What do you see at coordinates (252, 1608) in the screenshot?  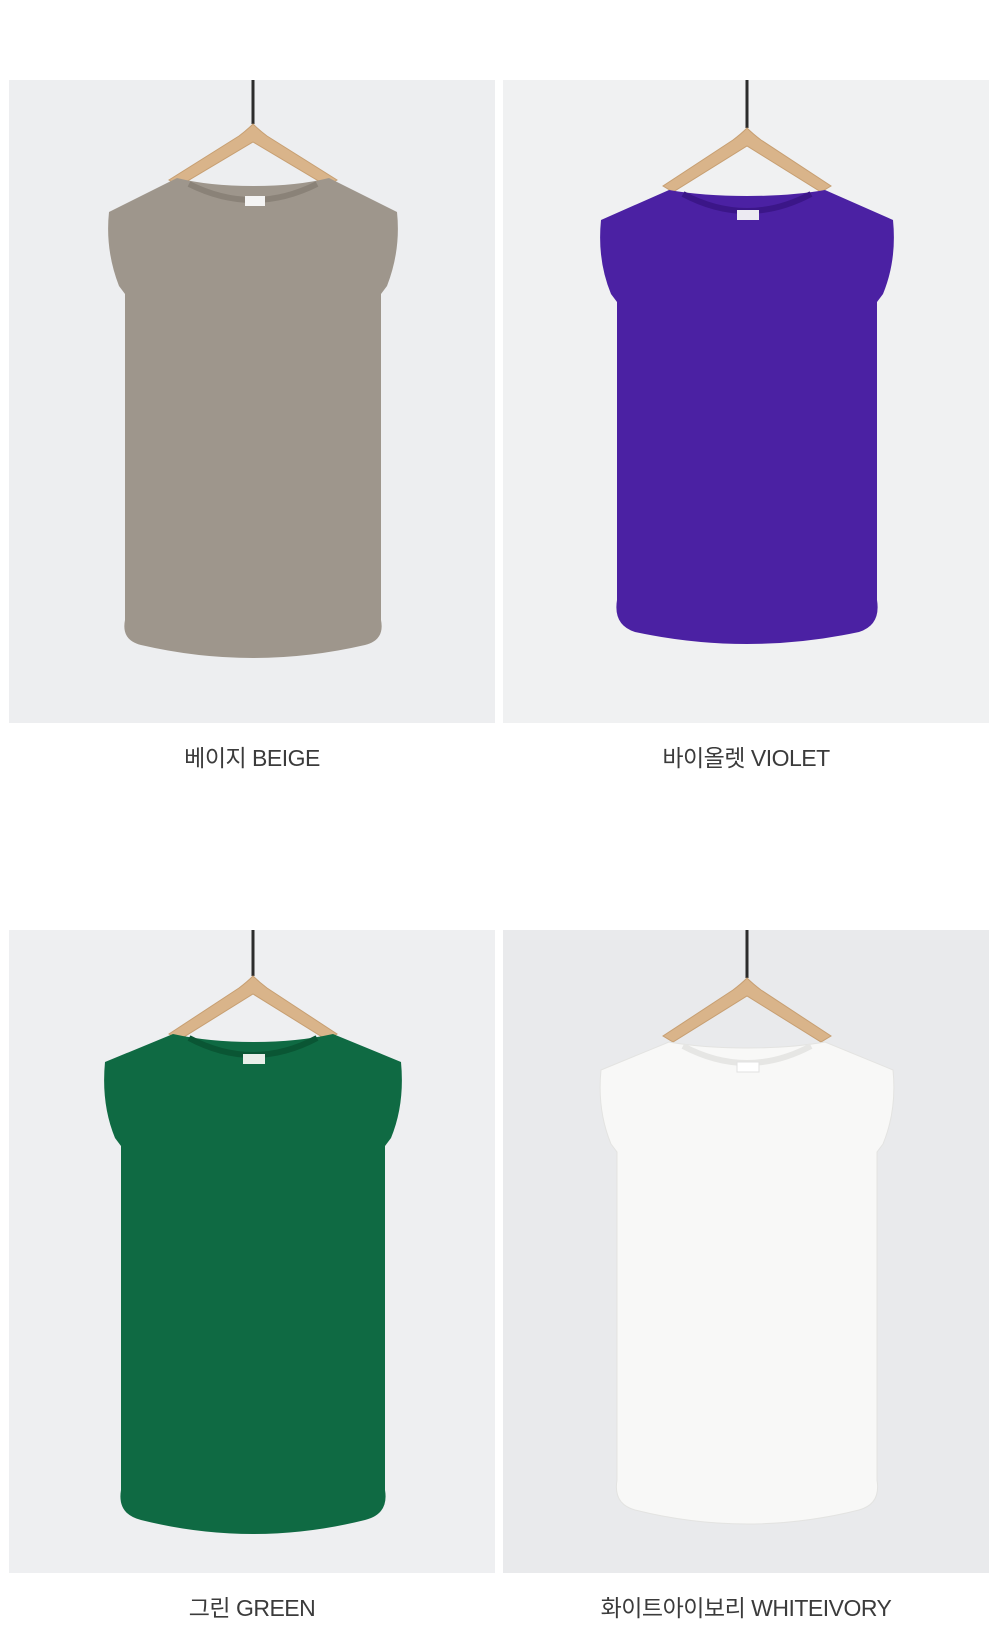 I see `product-label-green: 그린 GREEN` at bounding box center [252, 1608].